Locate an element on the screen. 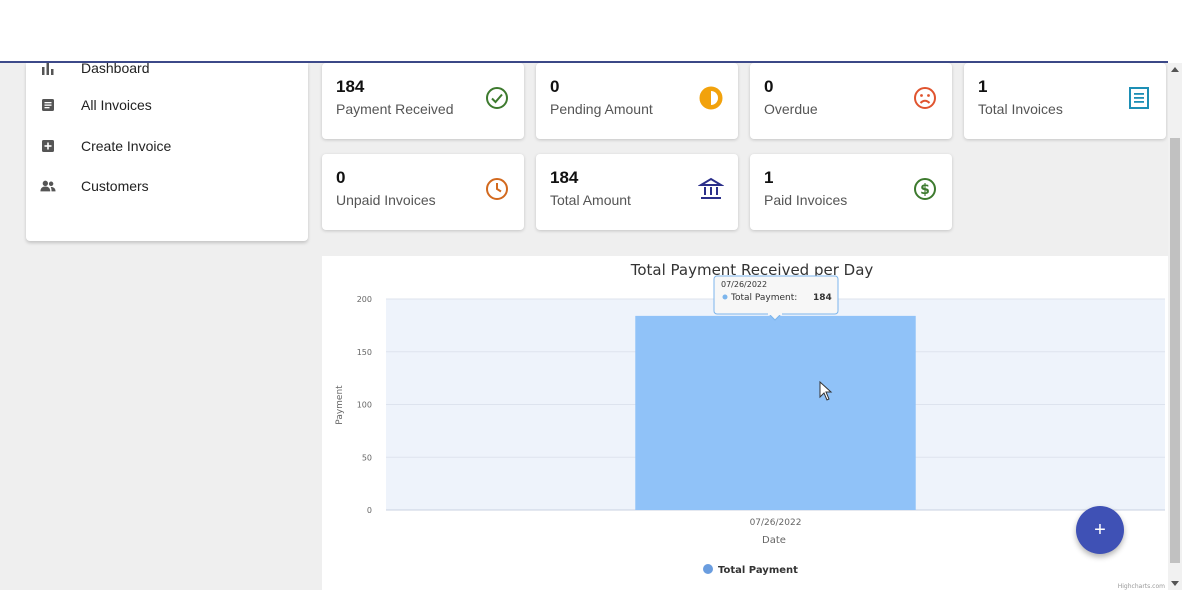  plus-icon: + is located at coordinates (1100, 529).